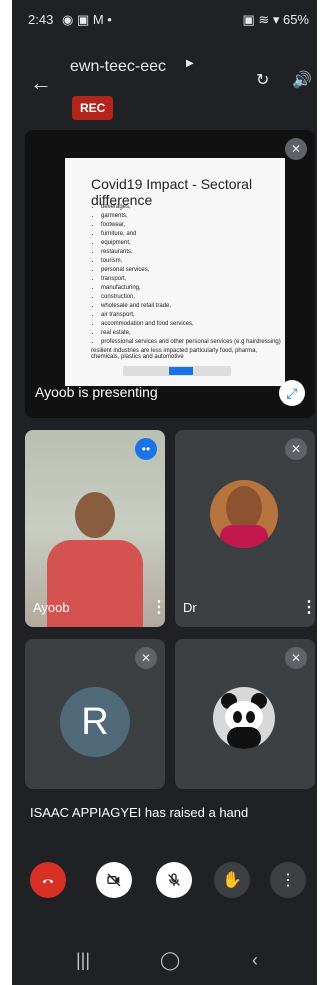 The width and height of the screenshot is (329, 985). I want to click on participant-name: Dr, so click(190, 607).